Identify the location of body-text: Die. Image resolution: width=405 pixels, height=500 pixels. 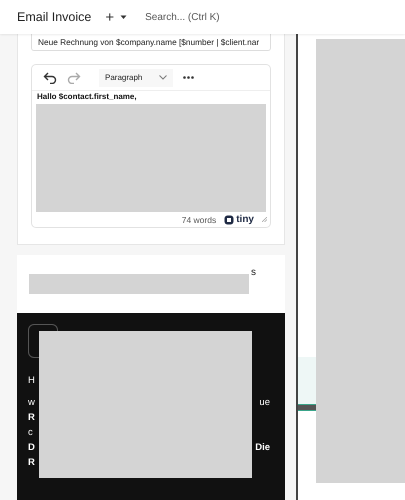
(262, 448).